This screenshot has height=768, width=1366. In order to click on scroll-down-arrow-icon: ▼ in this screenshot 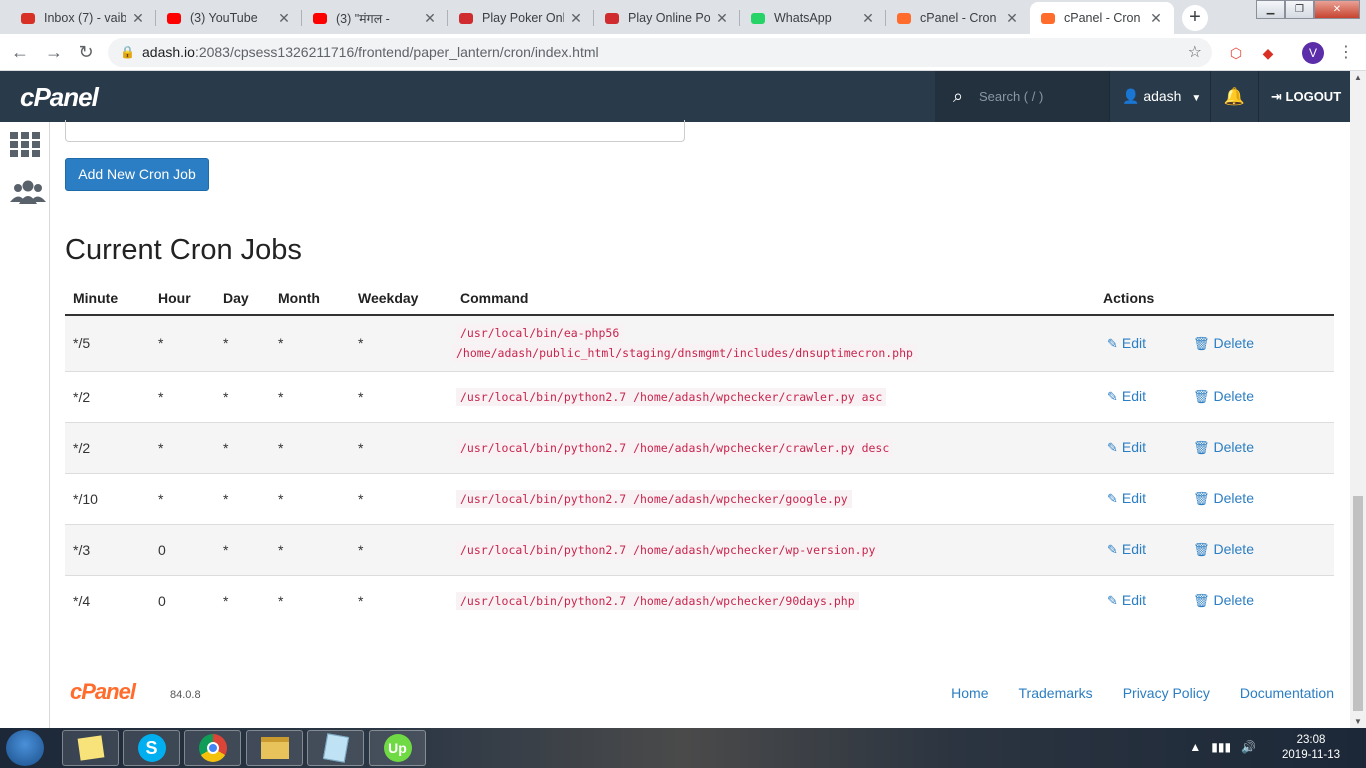, I will do `click(1358, 721)`.